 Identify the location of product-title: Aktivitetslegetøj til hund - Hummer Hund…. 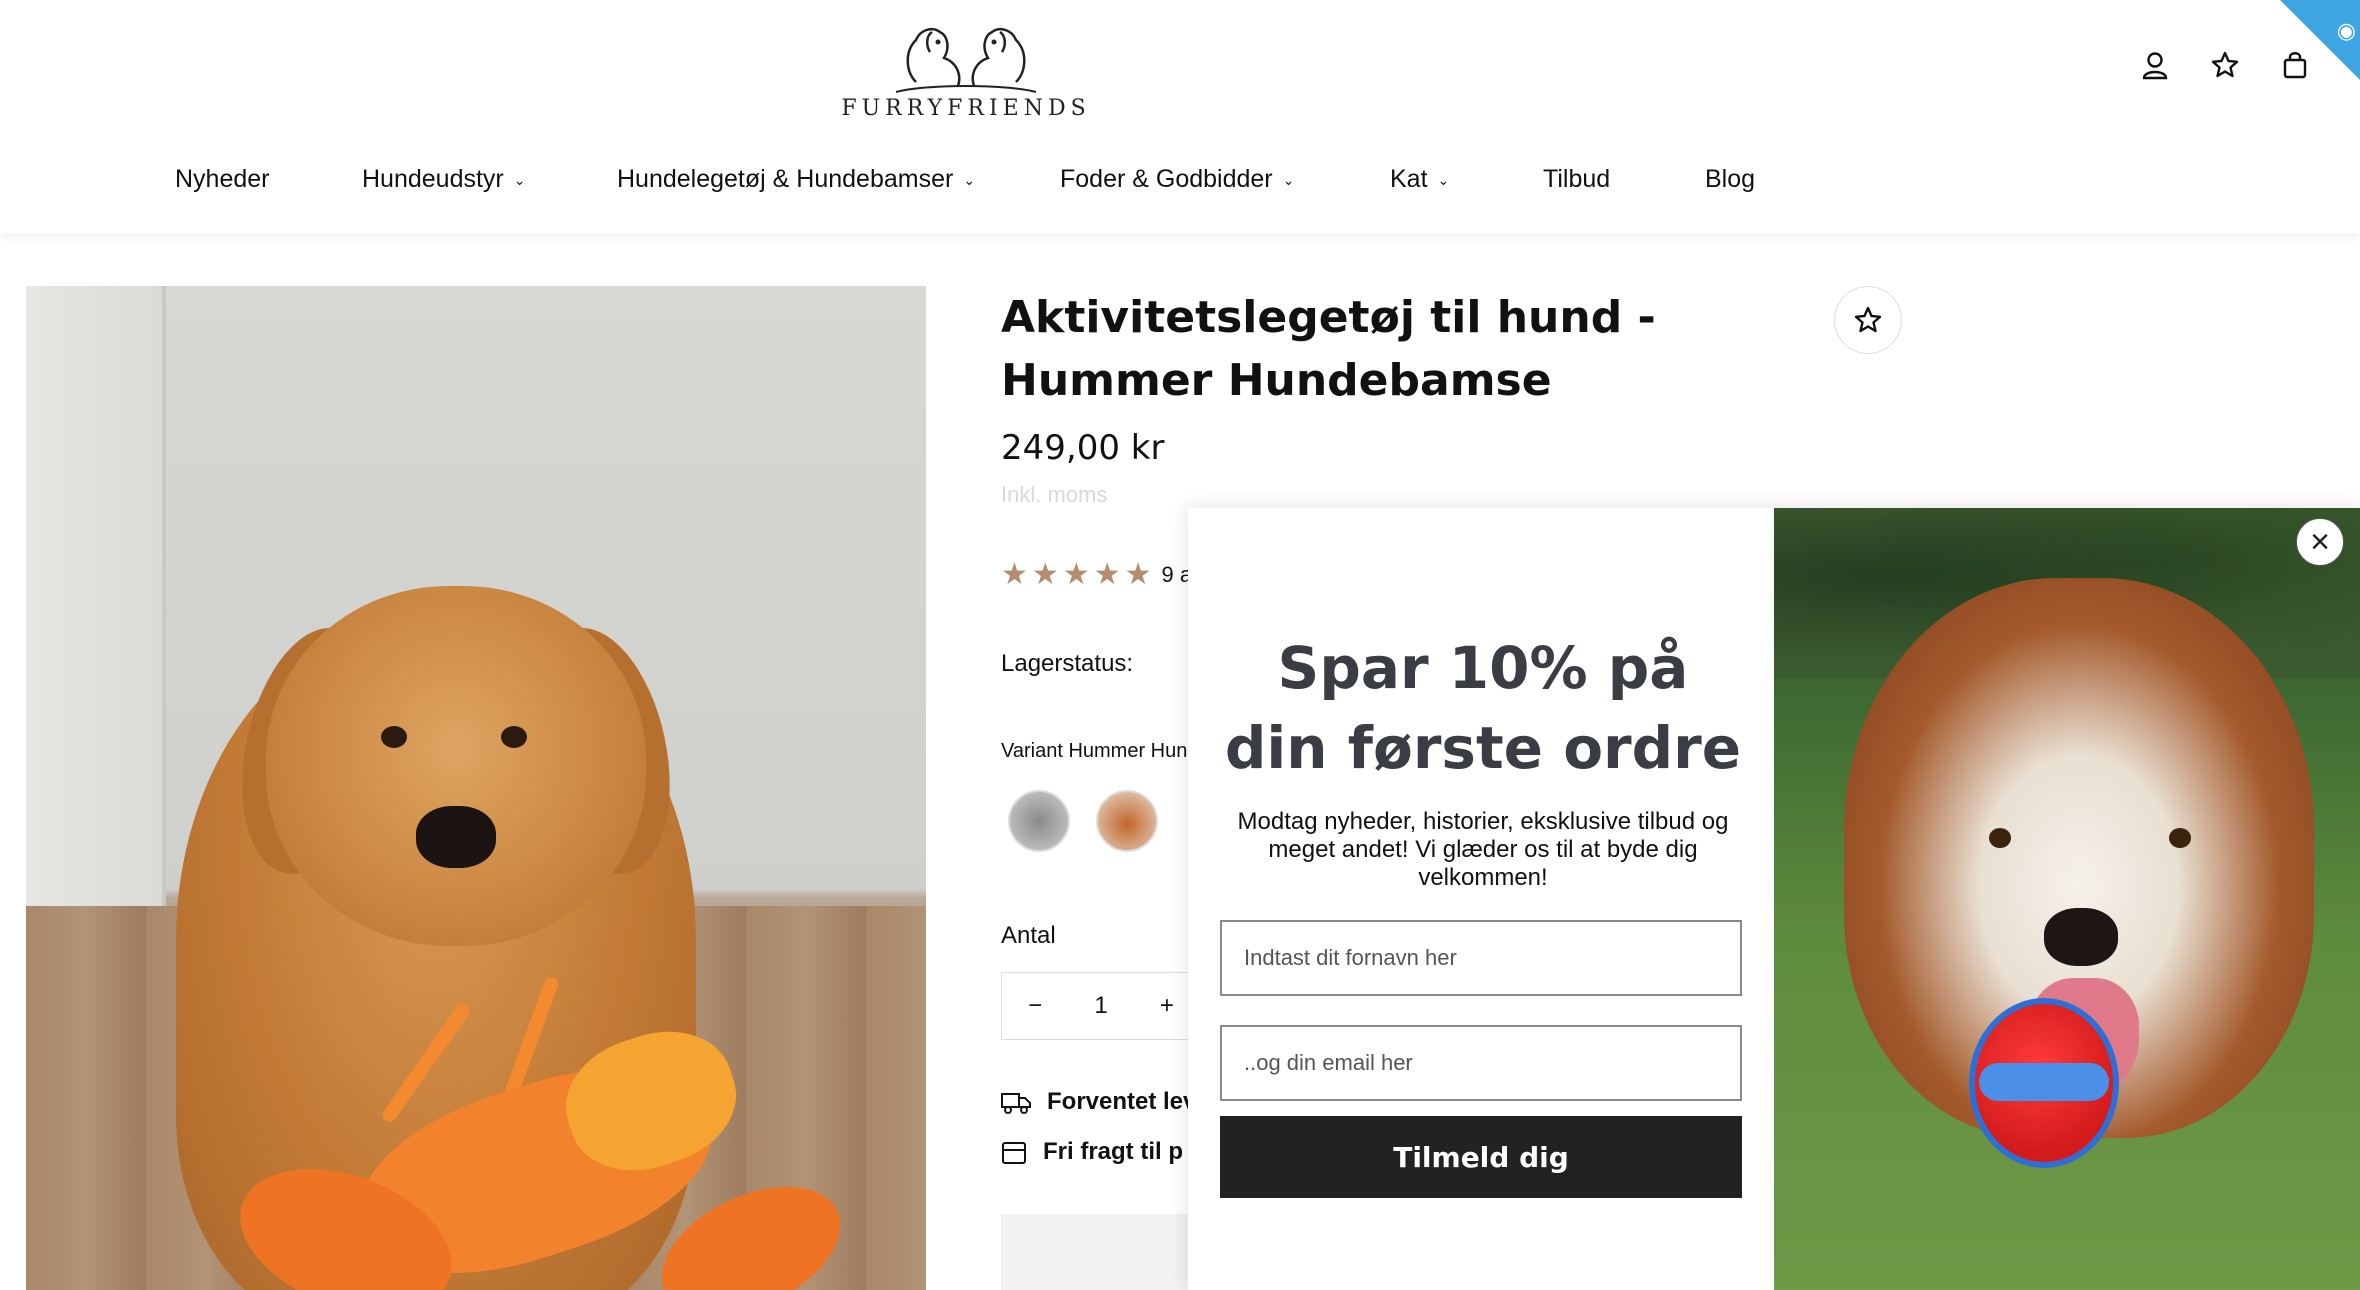
(1328, 349).